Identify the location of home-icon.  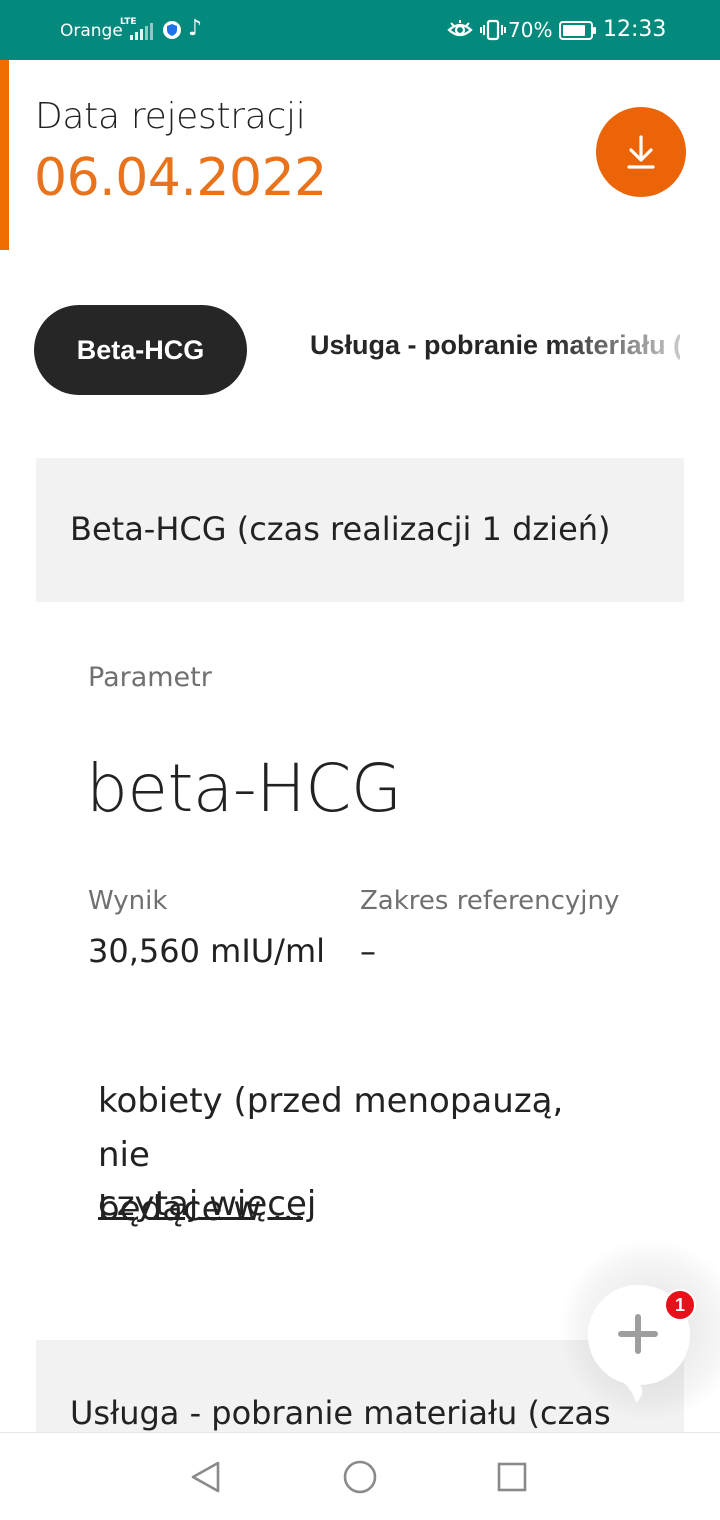
(360, 1477).